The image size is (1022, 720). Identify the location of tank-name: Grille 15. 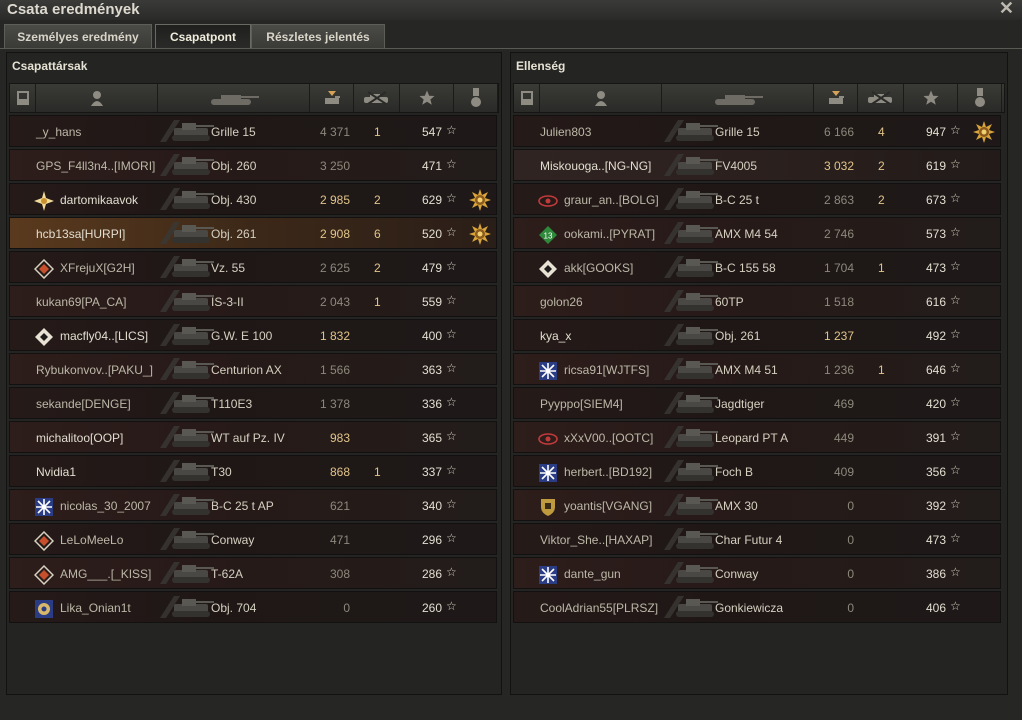
(737, 132).